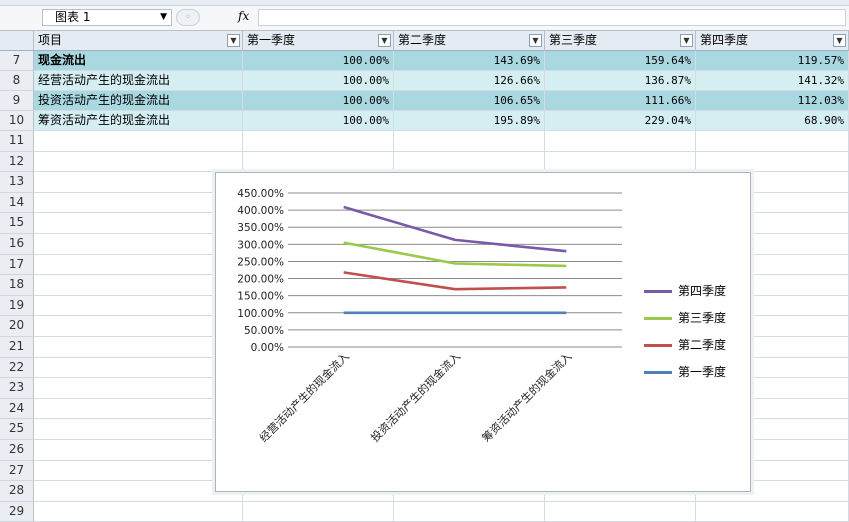 The width and height of the screenshot is (849, 522). Describe the element at coordinates (260, 314) in the screenshot. I see `y-tick-label: 100.00%` at that location.